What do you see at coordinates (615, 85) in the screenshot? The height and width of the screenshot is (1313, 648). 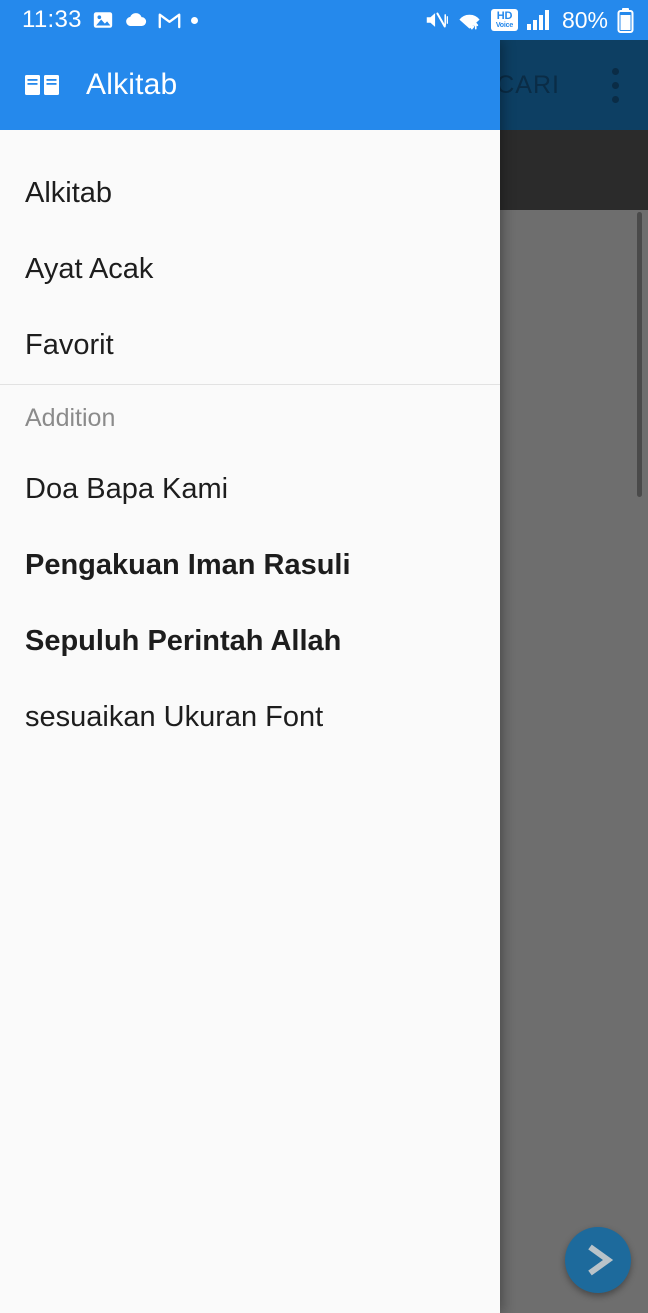 I see `kebab-menu-icon` at bounding box center [615, 85].